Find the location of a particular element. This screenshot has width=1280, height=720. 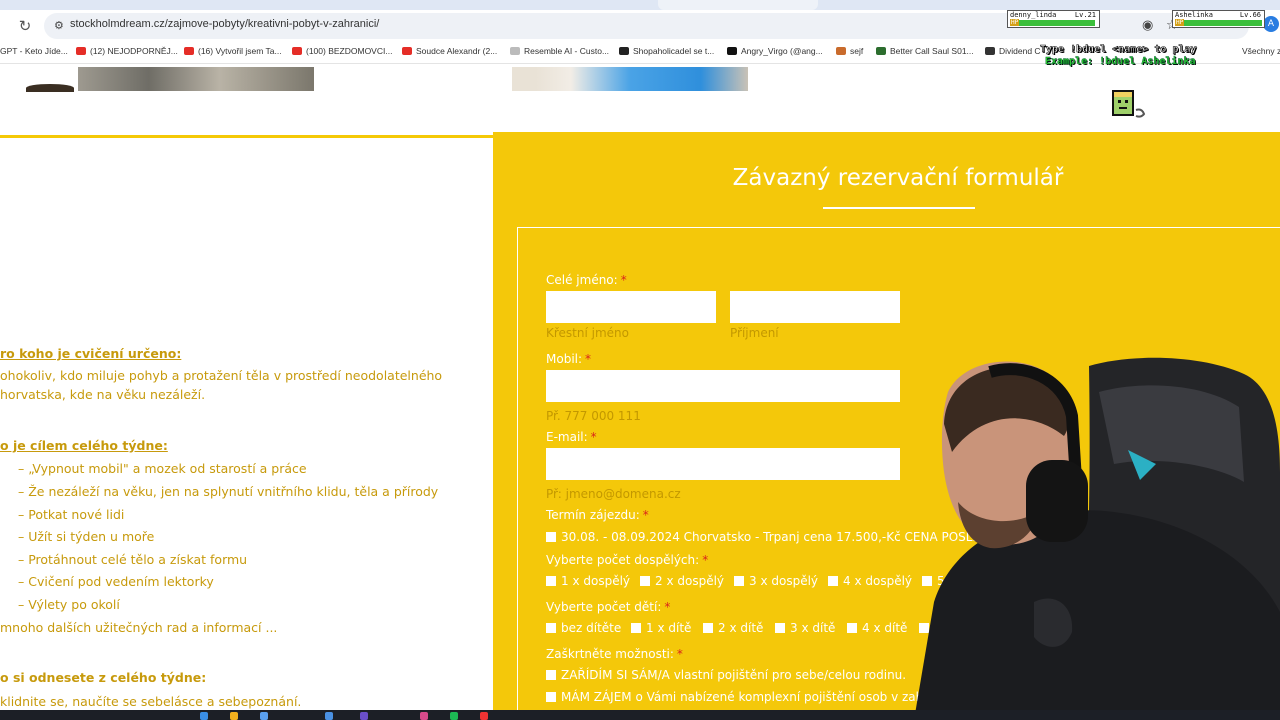

browser-tab-active is located at coordinates (738, 5).